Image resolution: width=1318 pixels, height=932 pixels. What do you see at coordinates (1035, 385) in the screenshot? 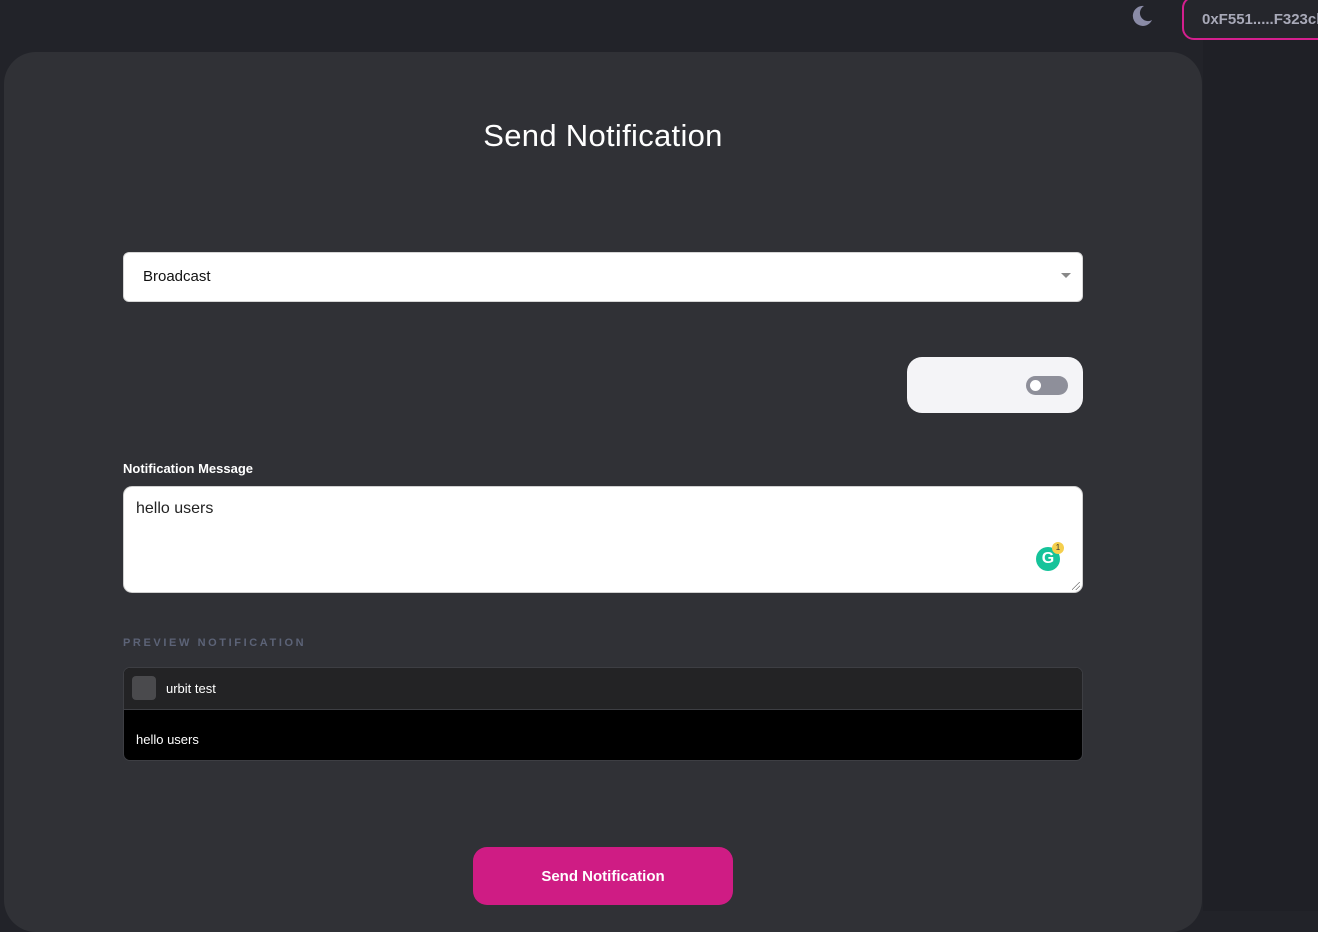
I see `toggle-knob` at bounding box center [1035, 385].